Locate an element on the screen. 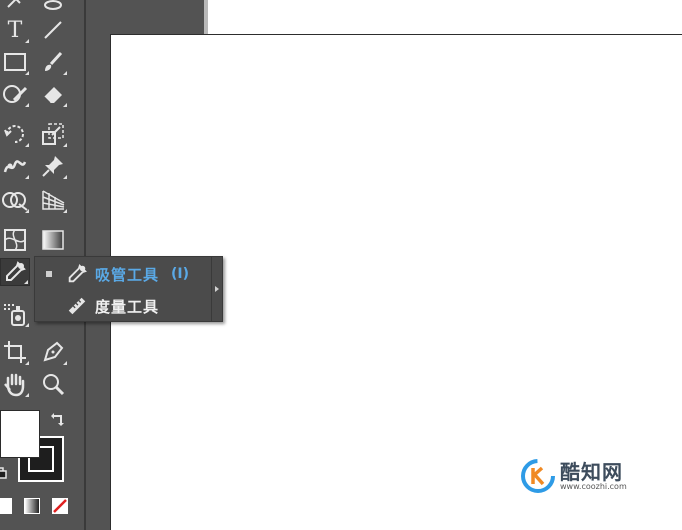 Image resolution: width=682 pixels, height=530 pixels. zoom-tool is located at coordinates (53, 384).